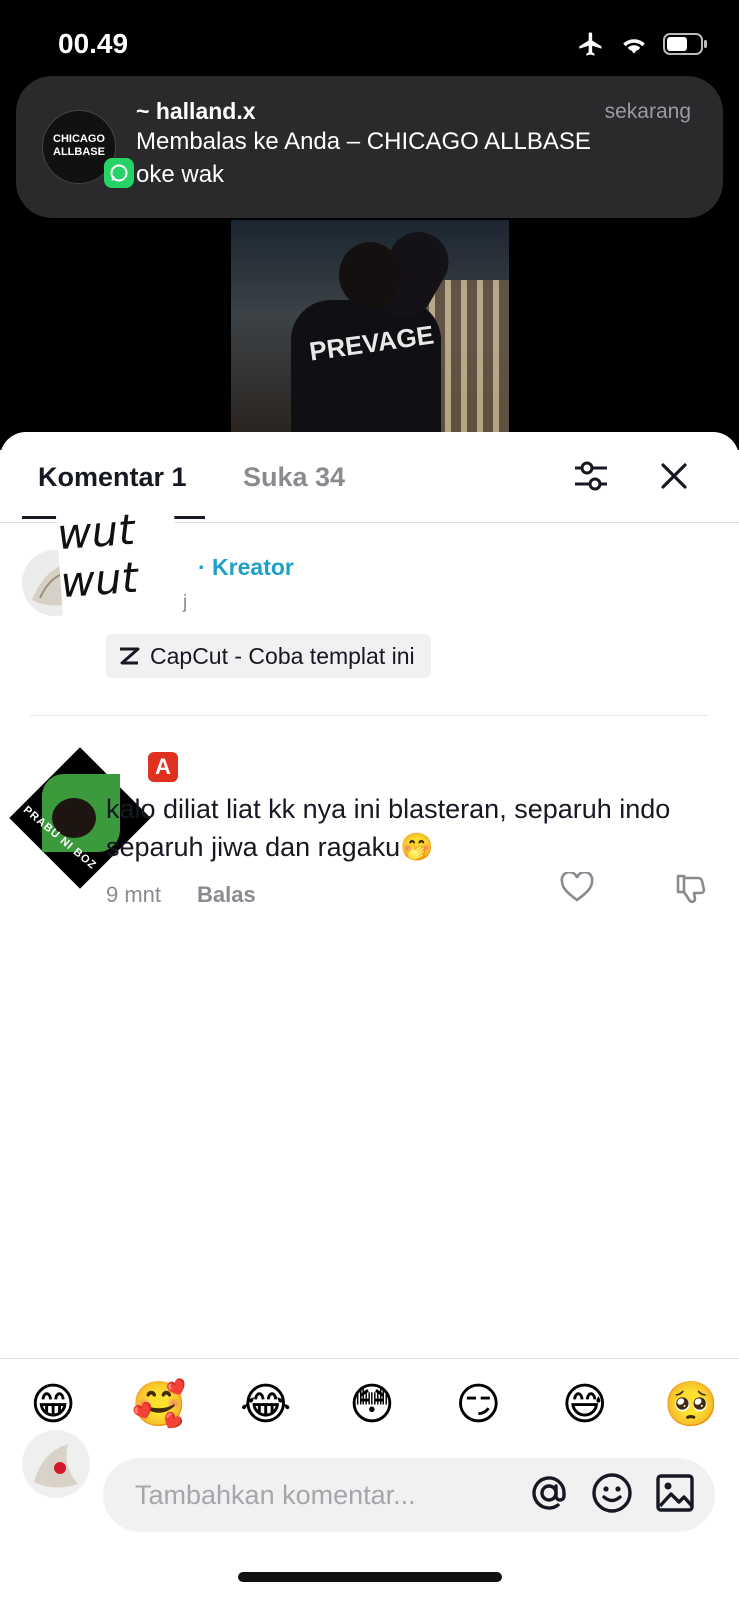 The height and width of the screenshot is (1600, 739). I want to click on emoji-flushed: 😳, so click(372, 1405).